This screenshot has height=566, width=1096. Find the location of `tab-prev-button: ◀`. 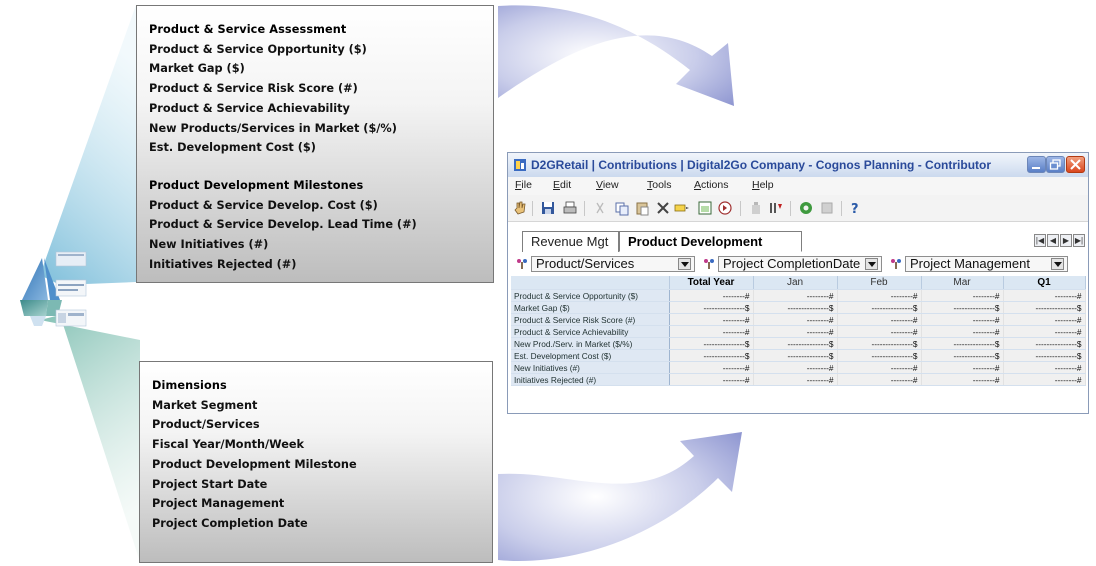

tab-prev-button: ◀ is located at coordinates (1053, 240).